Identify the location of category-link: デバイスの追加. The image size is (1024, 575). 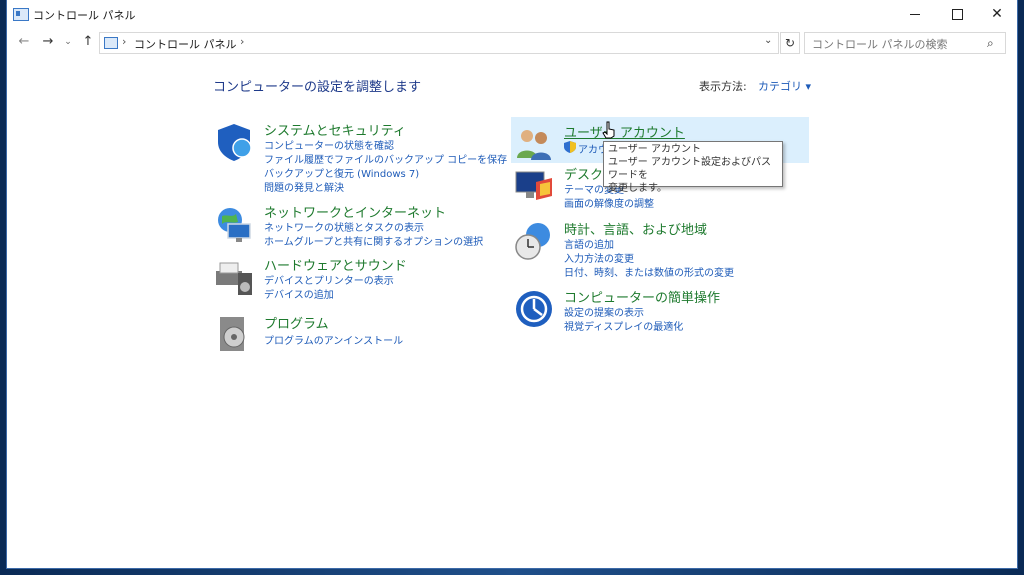
(299, 293).